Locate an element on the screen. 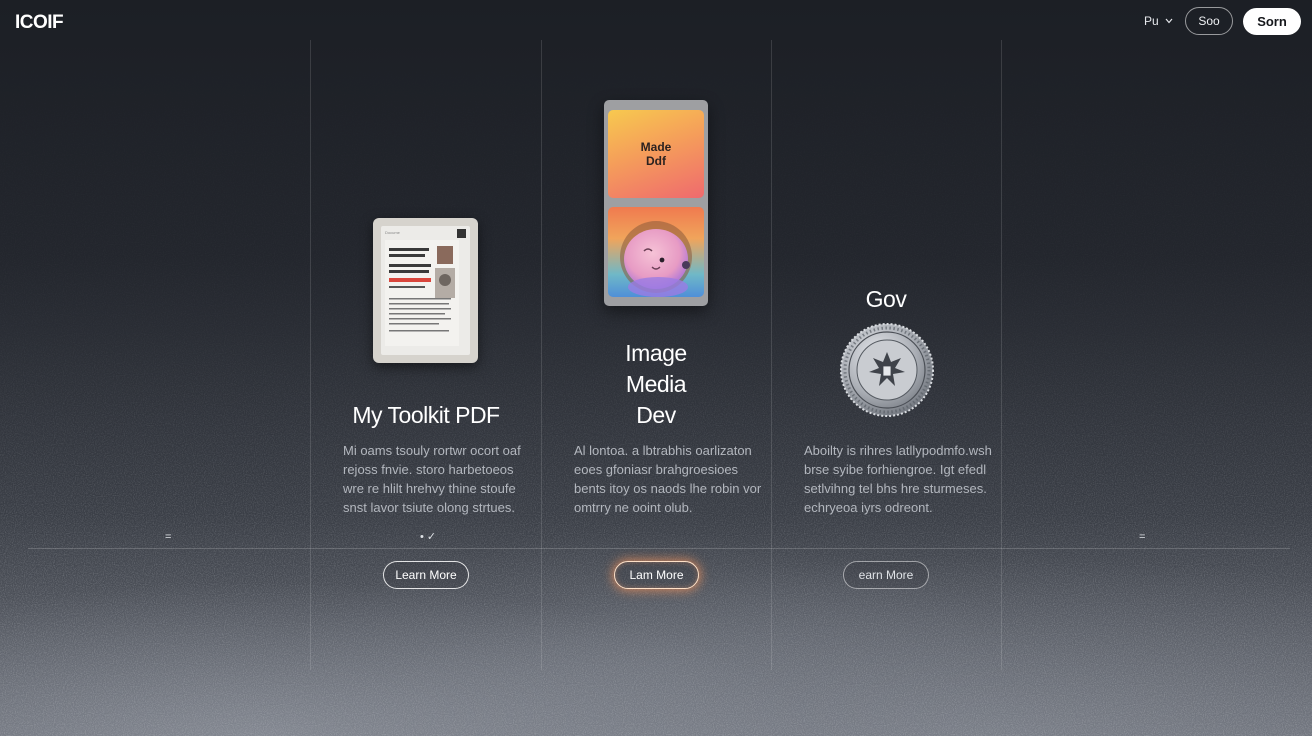 The width and height of the screenshot is (1312, 736). tablet-header-text: Docume is located at coordinates (392, 232).